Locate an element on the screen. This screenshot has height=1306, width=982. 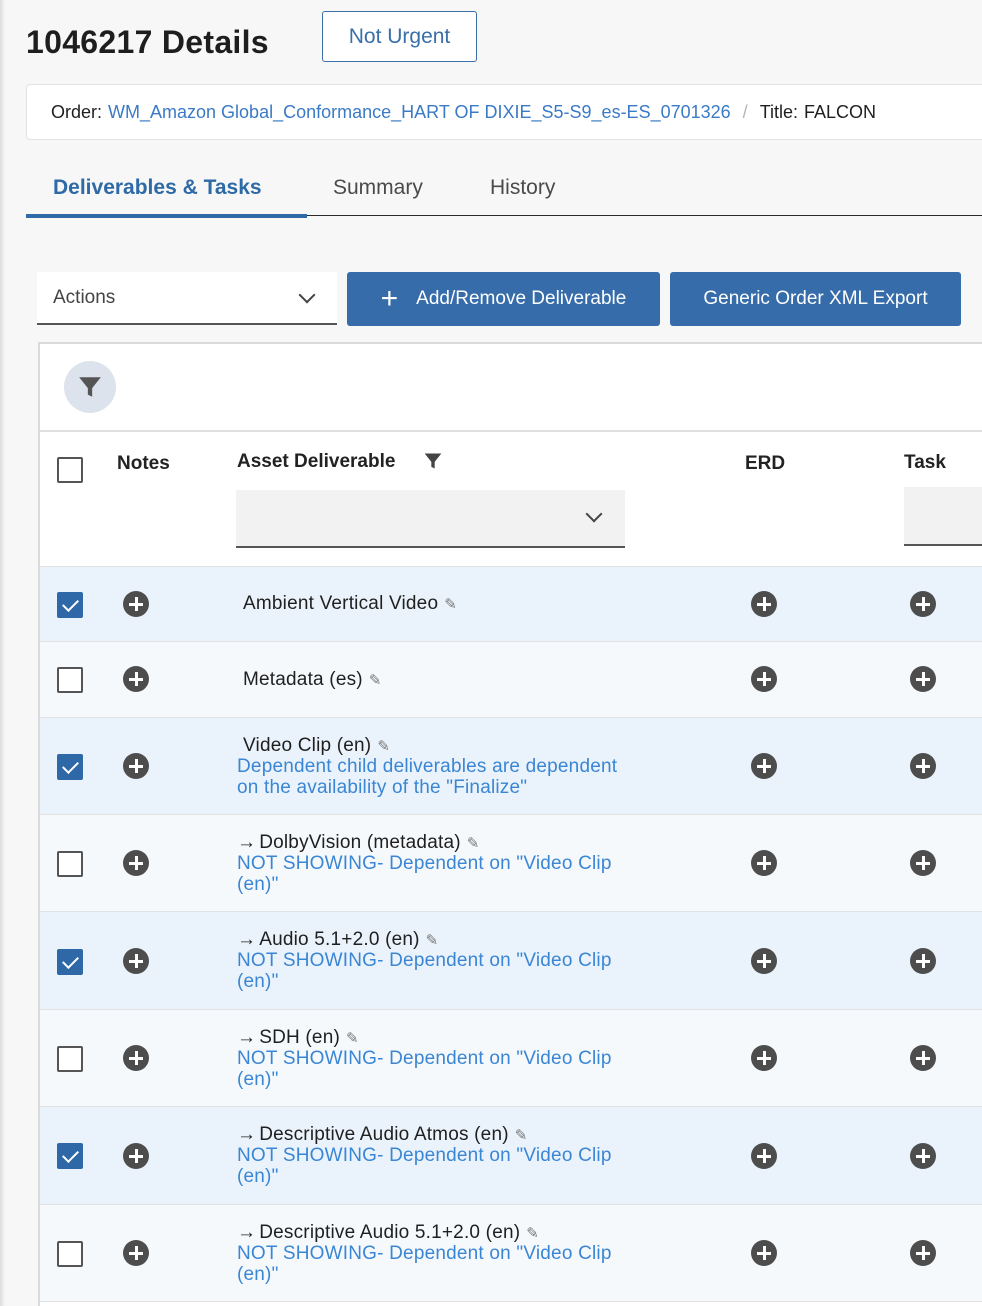
asset-deliverable-column-header: Asset Deliverable is located at coordinates (316, 462).